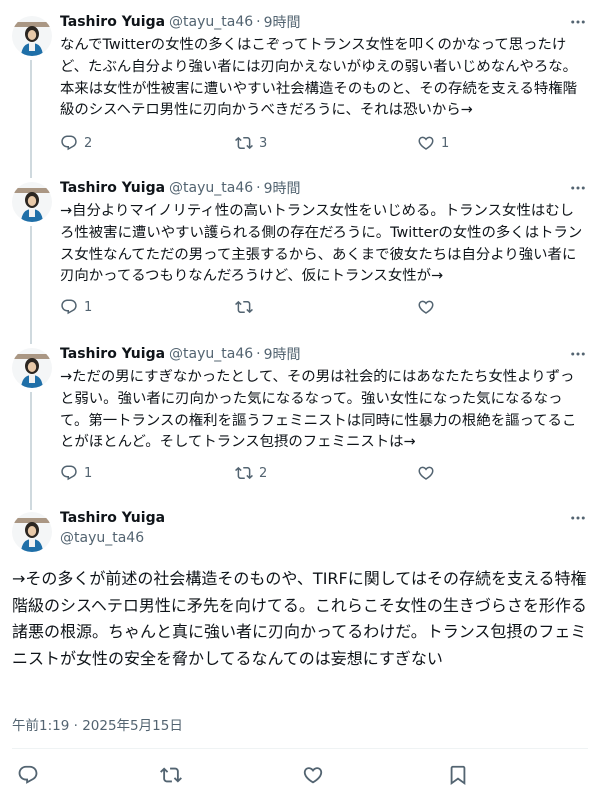 Image resolution: width=600 pixels, height=811 pixels. I want to click on like-count: 1, so click(445, 143).